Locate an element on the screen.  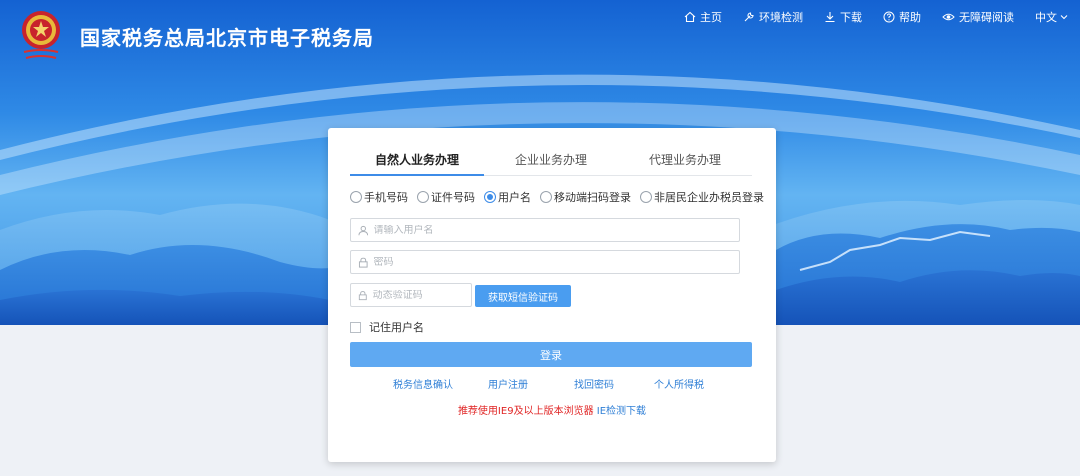
nav-env-check: 环境检测 is located at coordinates (773, 17).